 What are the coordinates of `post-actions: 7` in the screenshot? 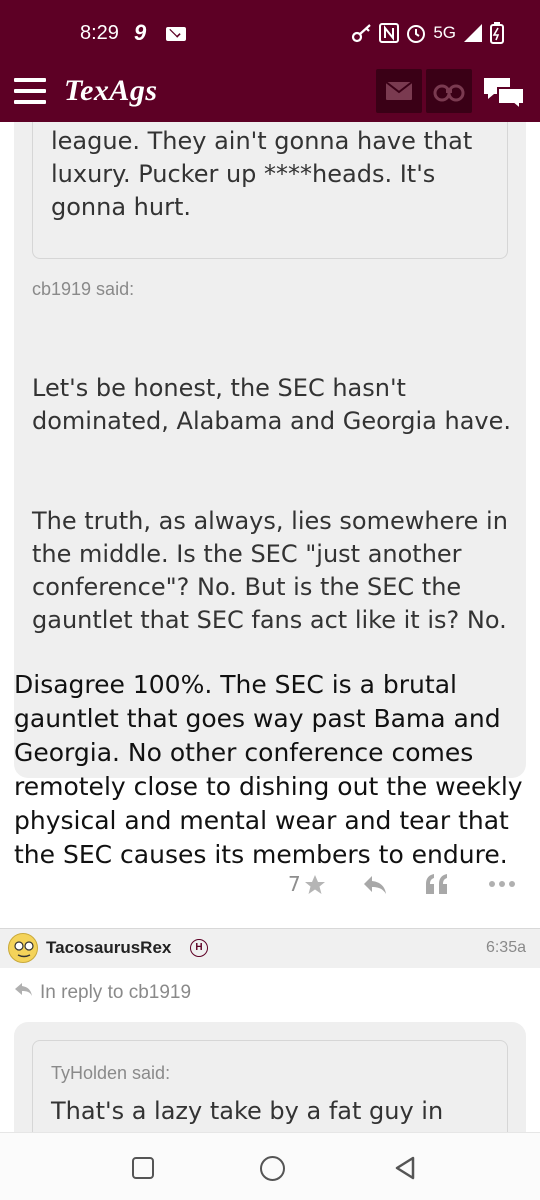 It's located at (270, 886).